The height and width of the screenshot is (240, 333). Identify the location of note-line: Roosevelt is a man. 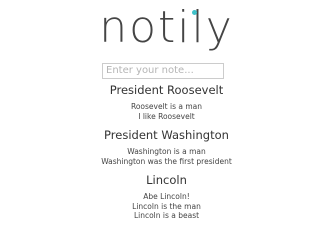
(166, 106).